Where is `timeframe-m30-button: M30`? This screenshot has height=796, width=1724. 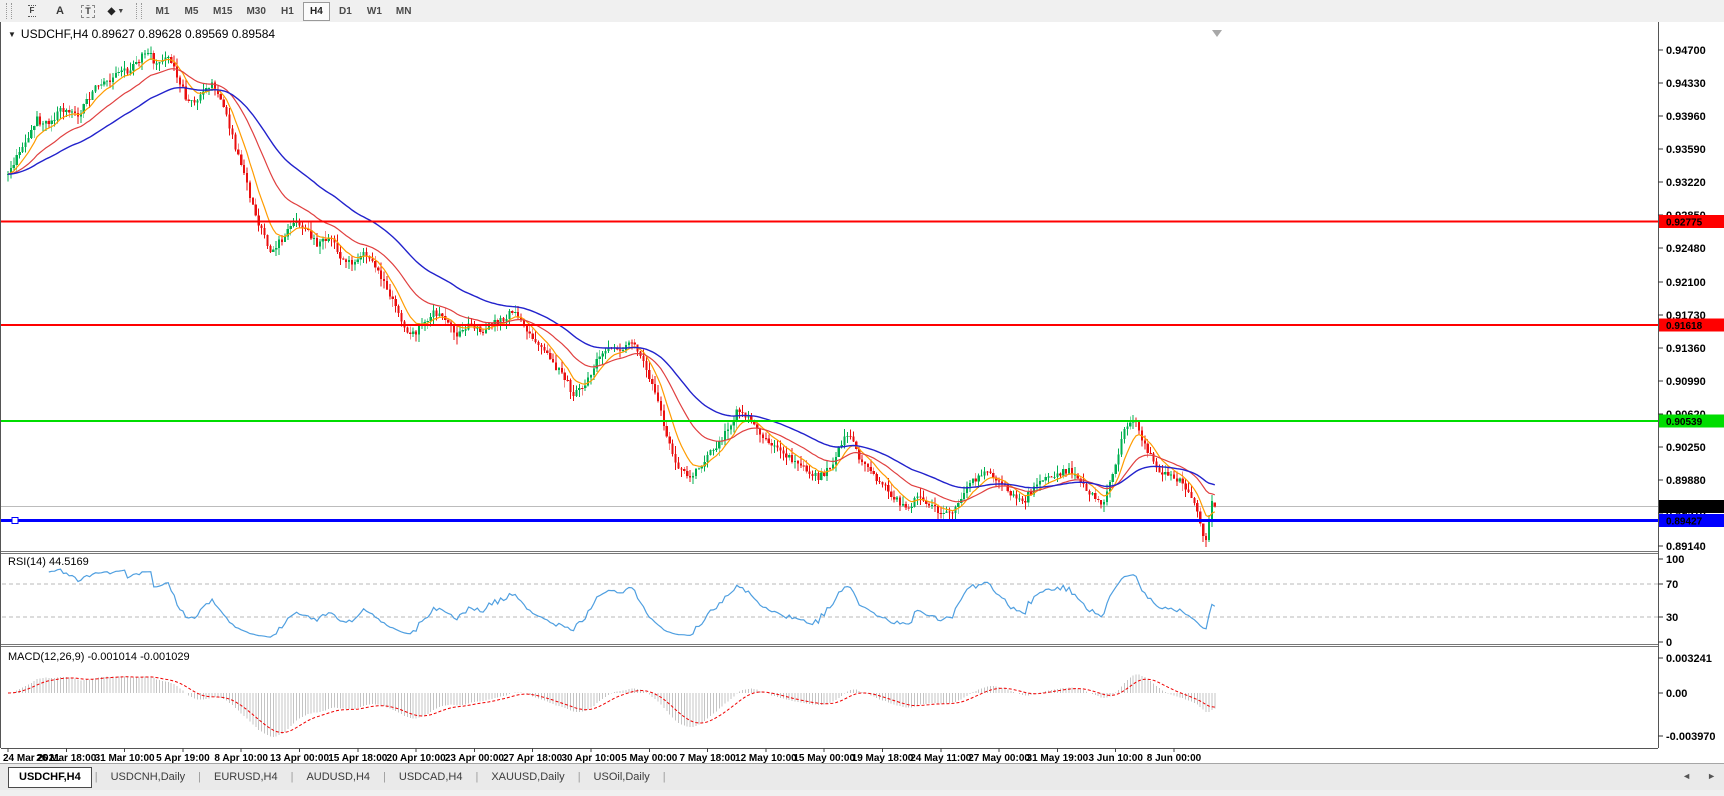
timeframe-m30-button: M30 is located at coordinates (255, 11).